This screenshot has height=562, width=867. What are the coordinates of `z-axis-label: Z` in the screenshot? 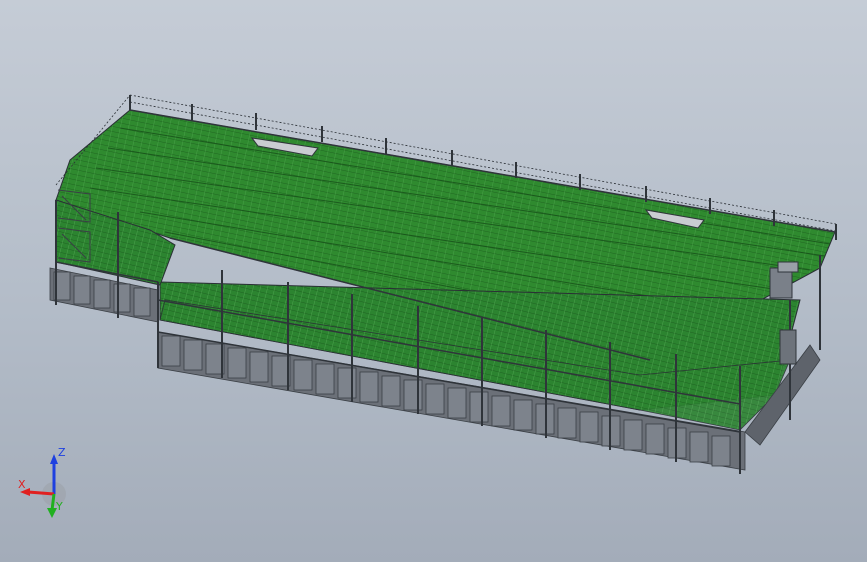 It's located at (62, 452).